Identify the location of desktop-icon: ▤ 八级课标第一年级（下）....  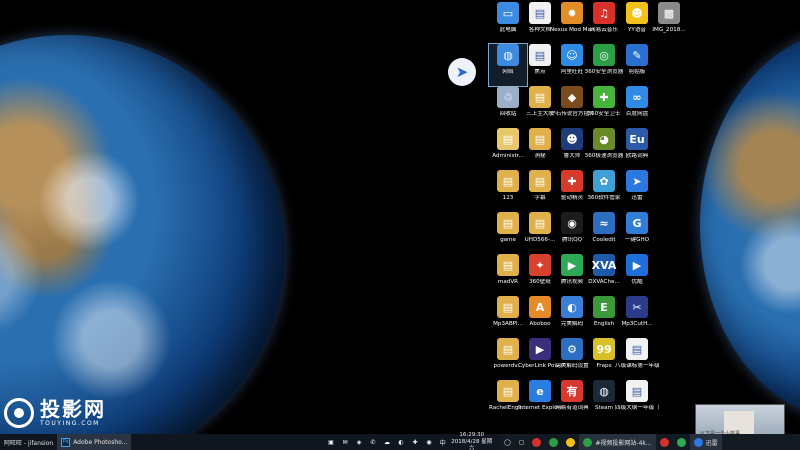
(637, 359).